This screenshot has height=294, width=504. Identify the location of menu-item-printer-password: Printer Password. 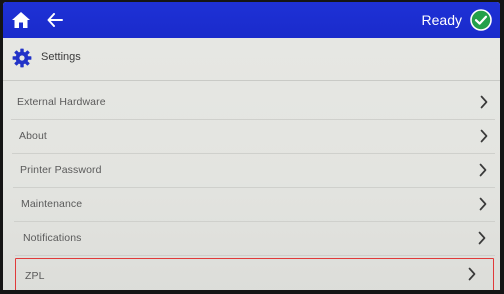
(254, 171).